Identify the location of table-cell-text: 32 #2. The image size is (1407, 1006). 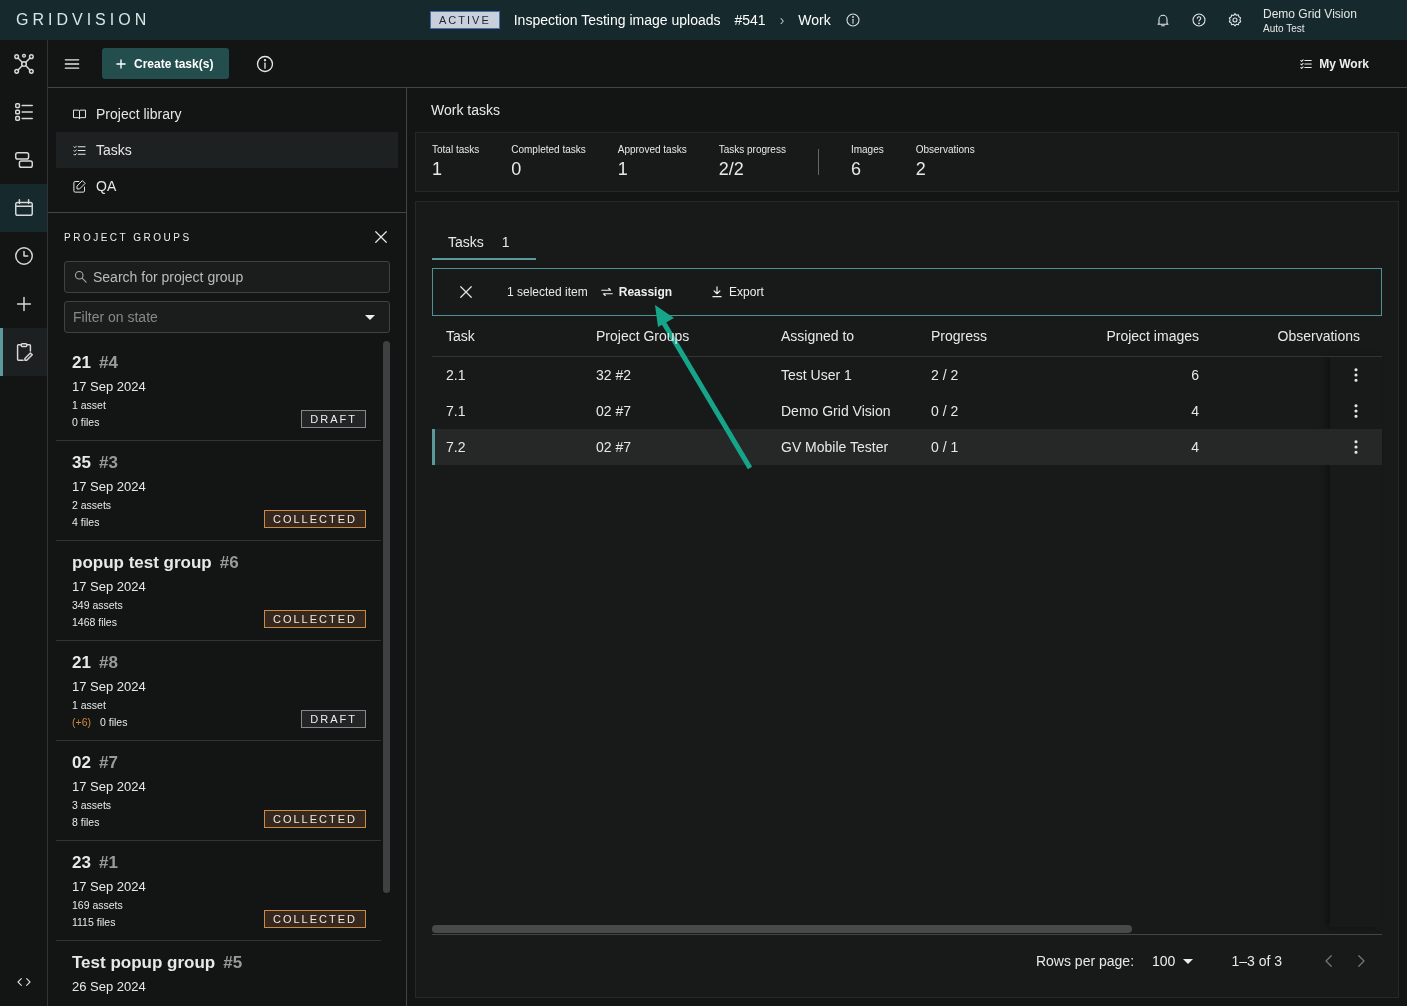
(614, 375).